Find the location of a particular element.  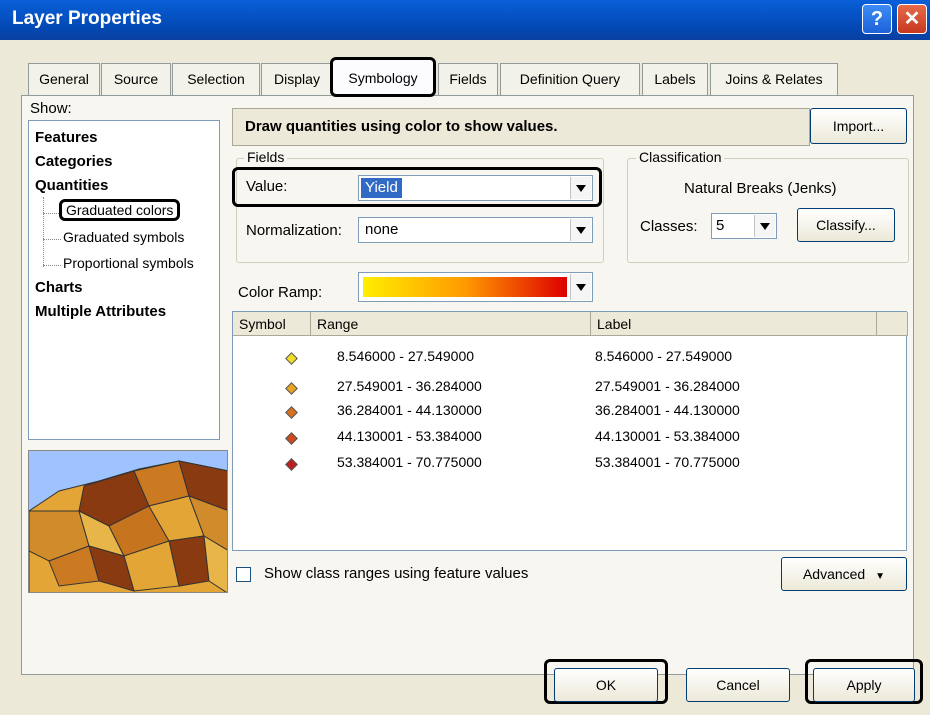

column-header-symbol: Symbol is located at coordinates (272, 324).